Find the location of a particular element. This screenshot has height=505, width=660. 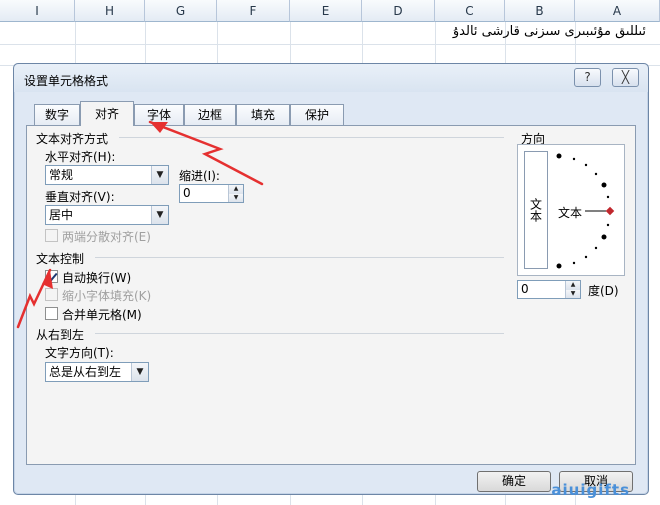

ok-button: 确定 is located at coordinates (514, 481).